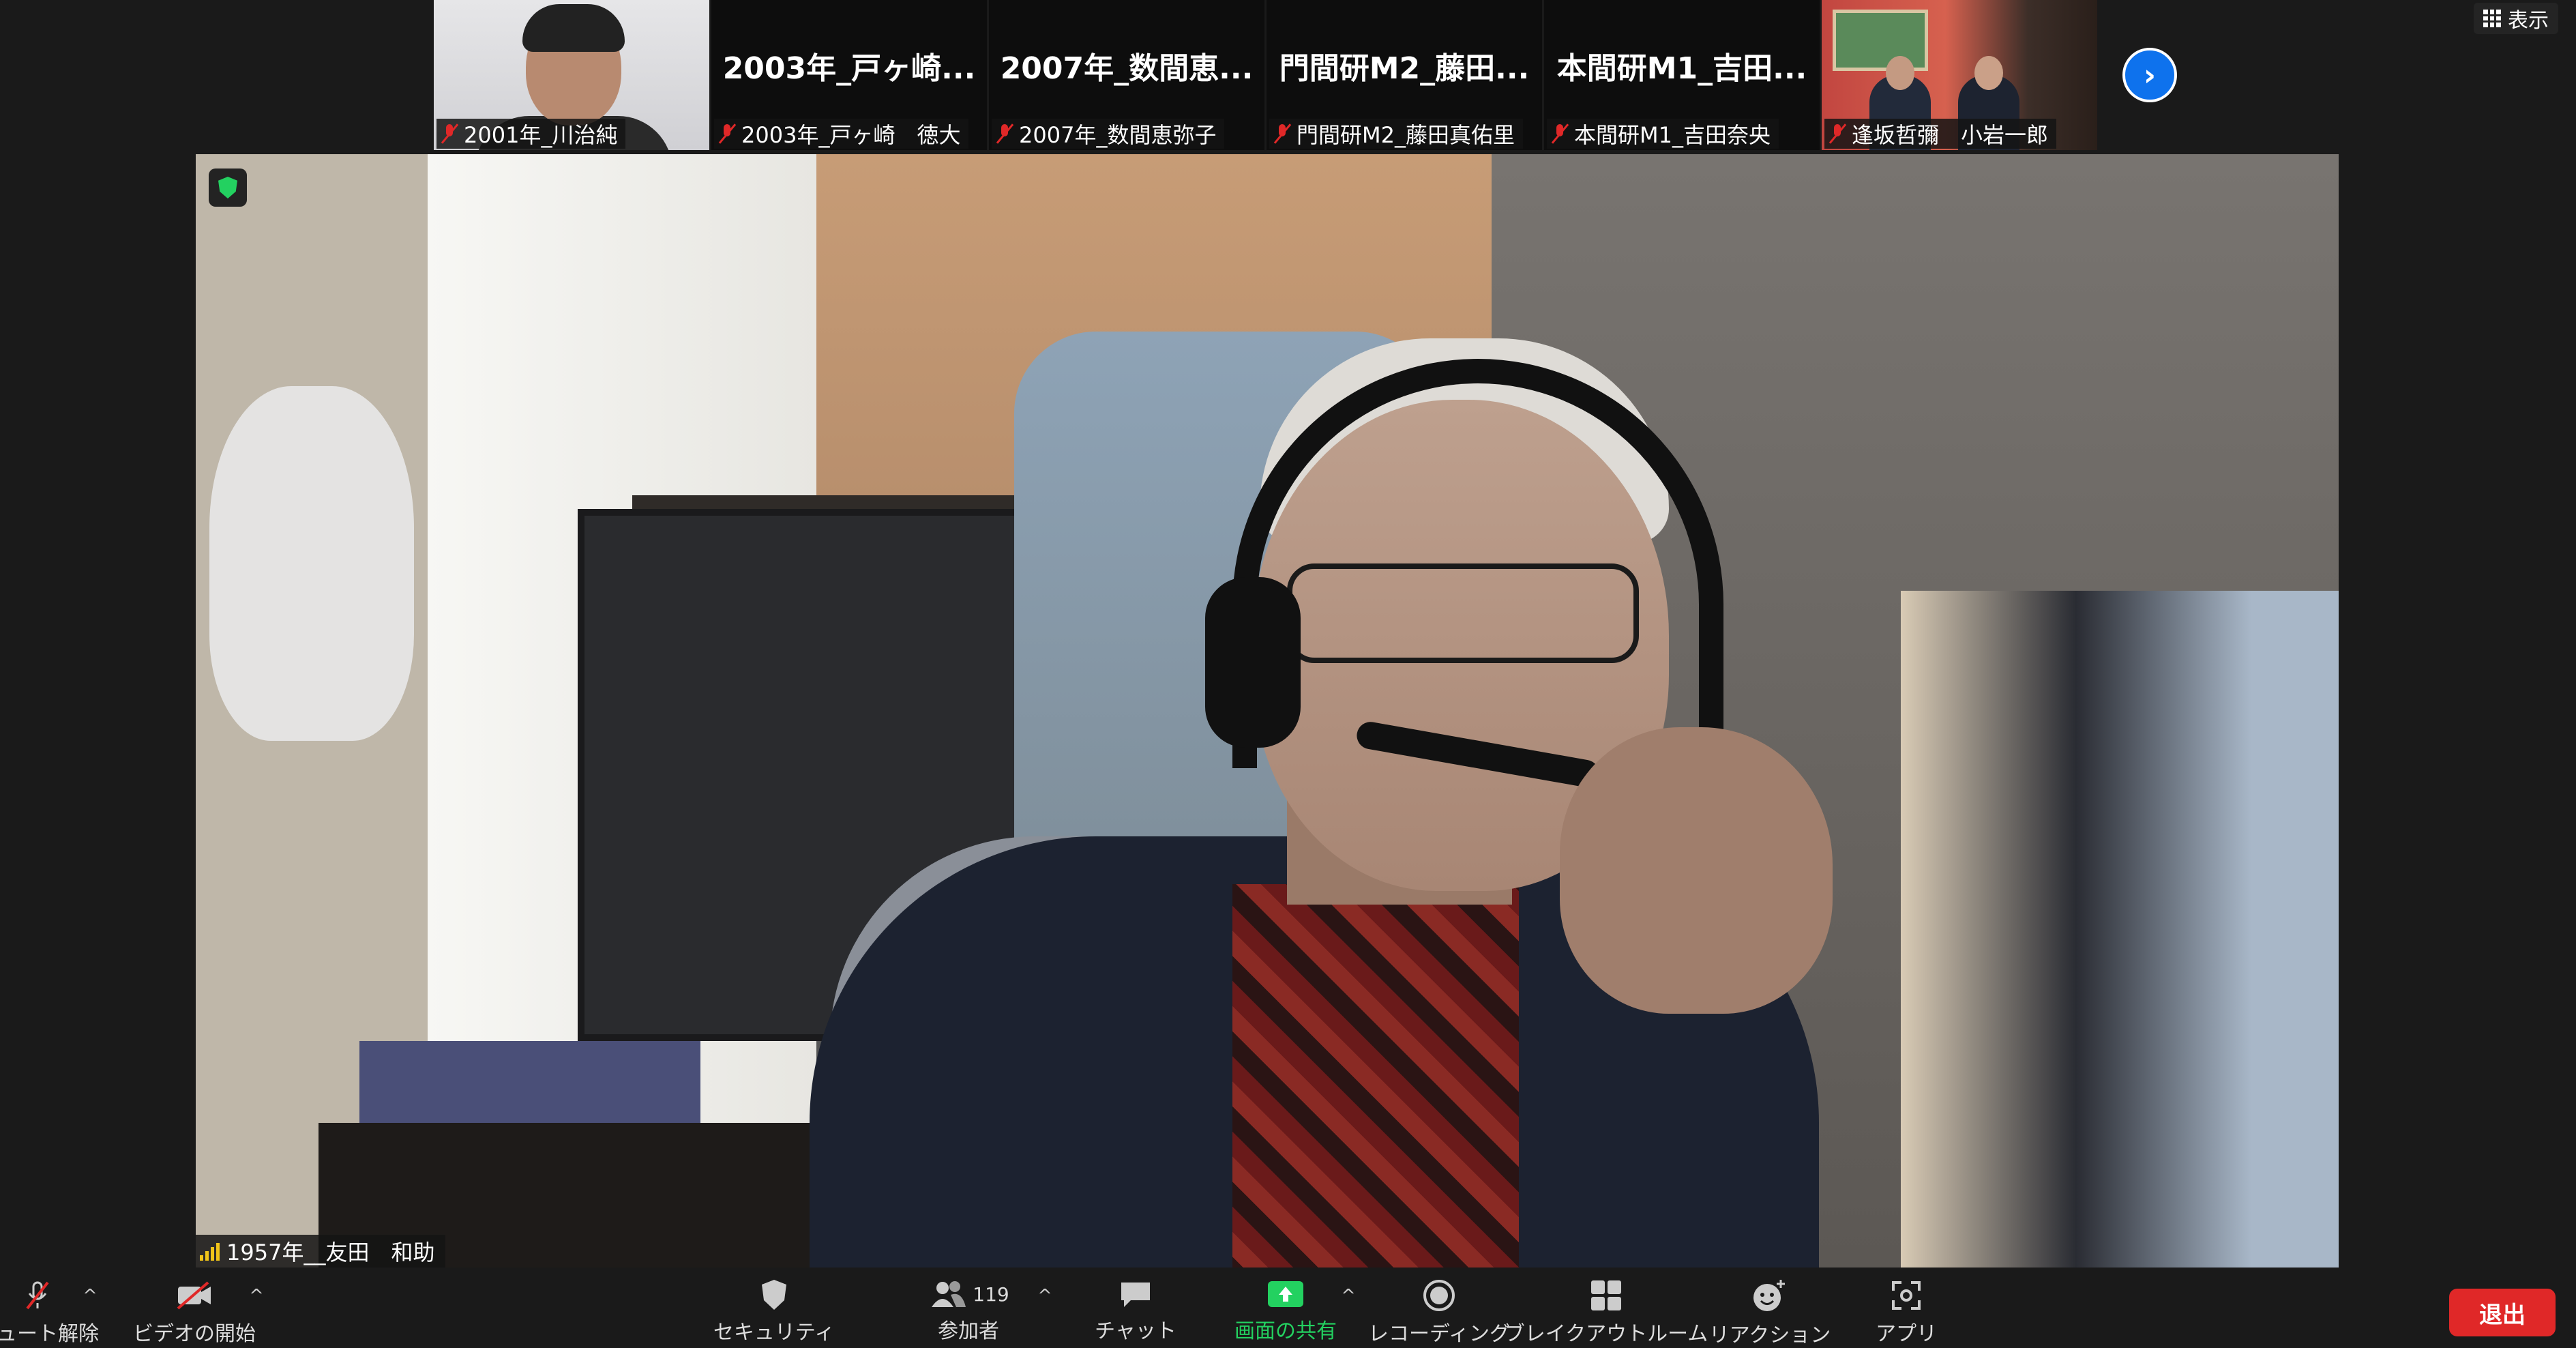 Image resolution: width=2576 pixels, height=1348 pixels. Describe the element at coordinates (1135, 1294) in the screenshot. I see `chat-icon` at that location.